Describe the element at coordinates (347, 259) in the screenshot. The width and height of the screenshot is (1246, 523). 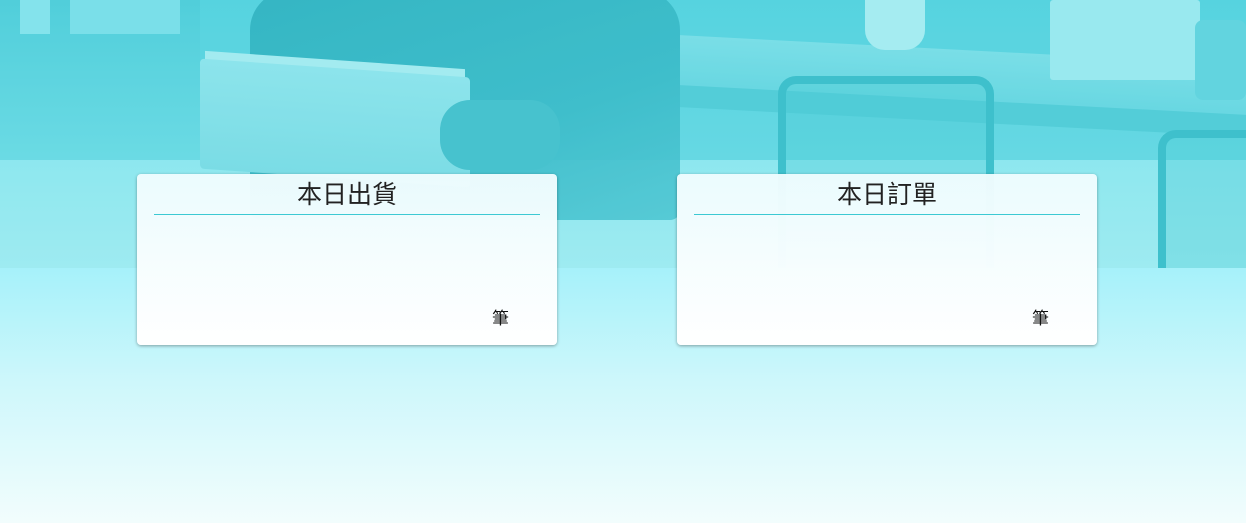
I see `today-shipments-card: 本日出貨 筆` at that location.